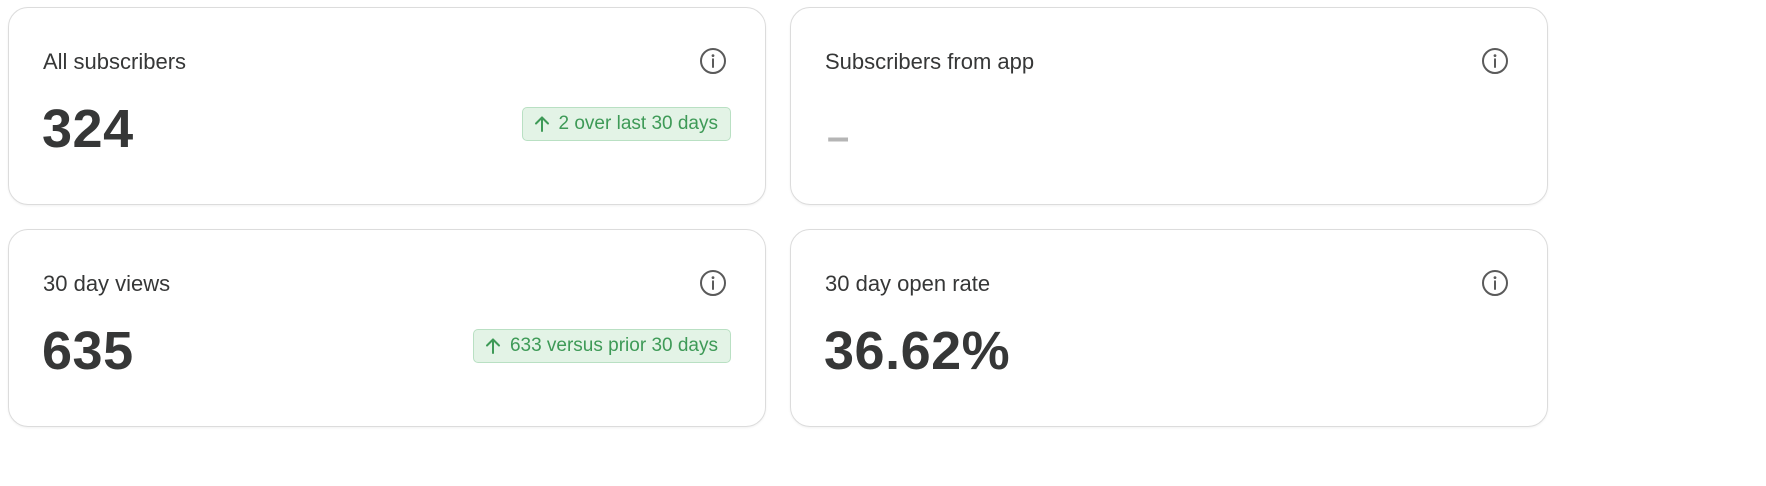 This screenshot has width=1766, height=486. I want to click on card-title: Subscribers from app, so click(930, 61).